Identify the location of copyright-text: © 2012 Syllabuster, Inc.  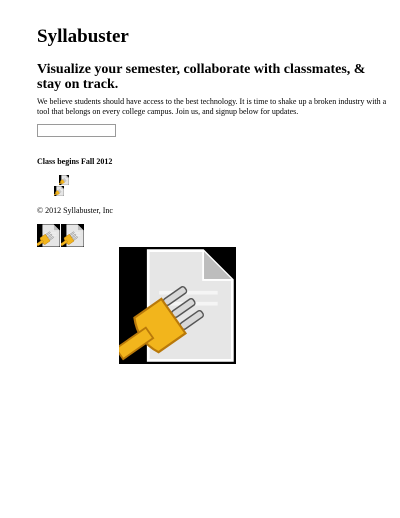
(75, 210).